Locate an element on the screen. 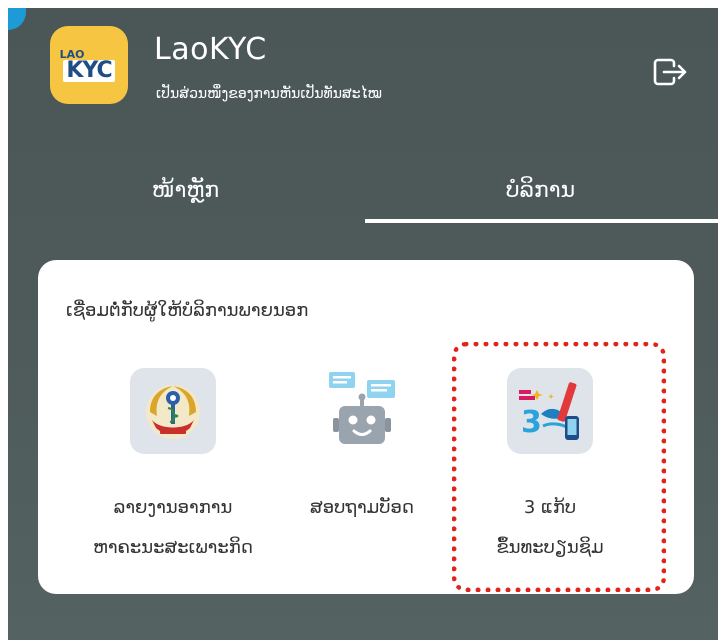  service-label-line1: ສອບຖາມບັອດ is located at coordinates (362, 507).